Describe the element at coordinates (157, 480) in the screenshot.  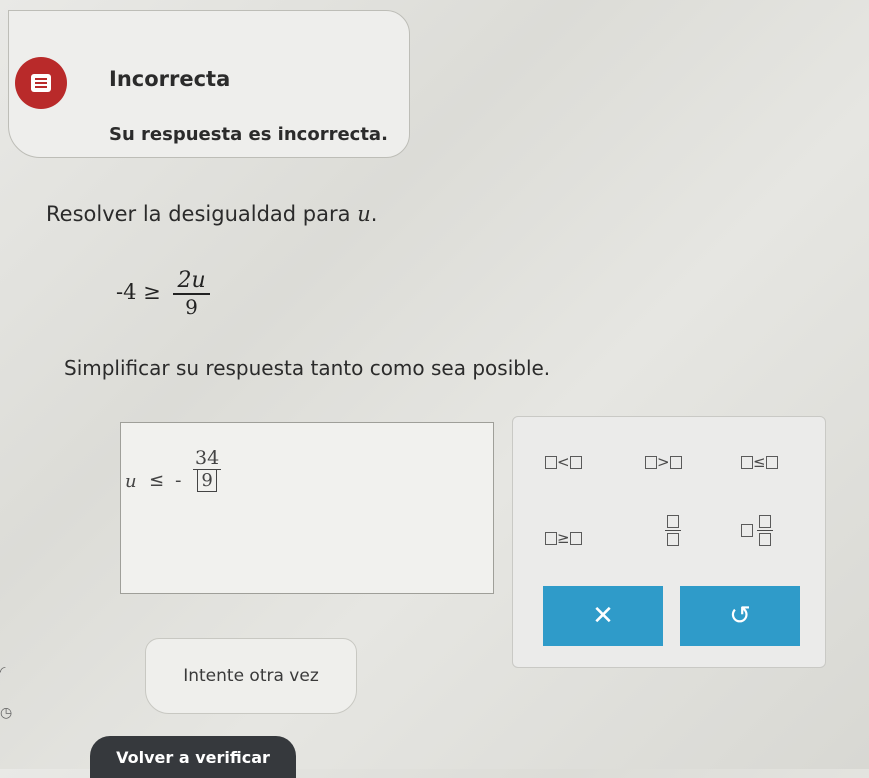
I see `answer-relation: ≤` at that location.